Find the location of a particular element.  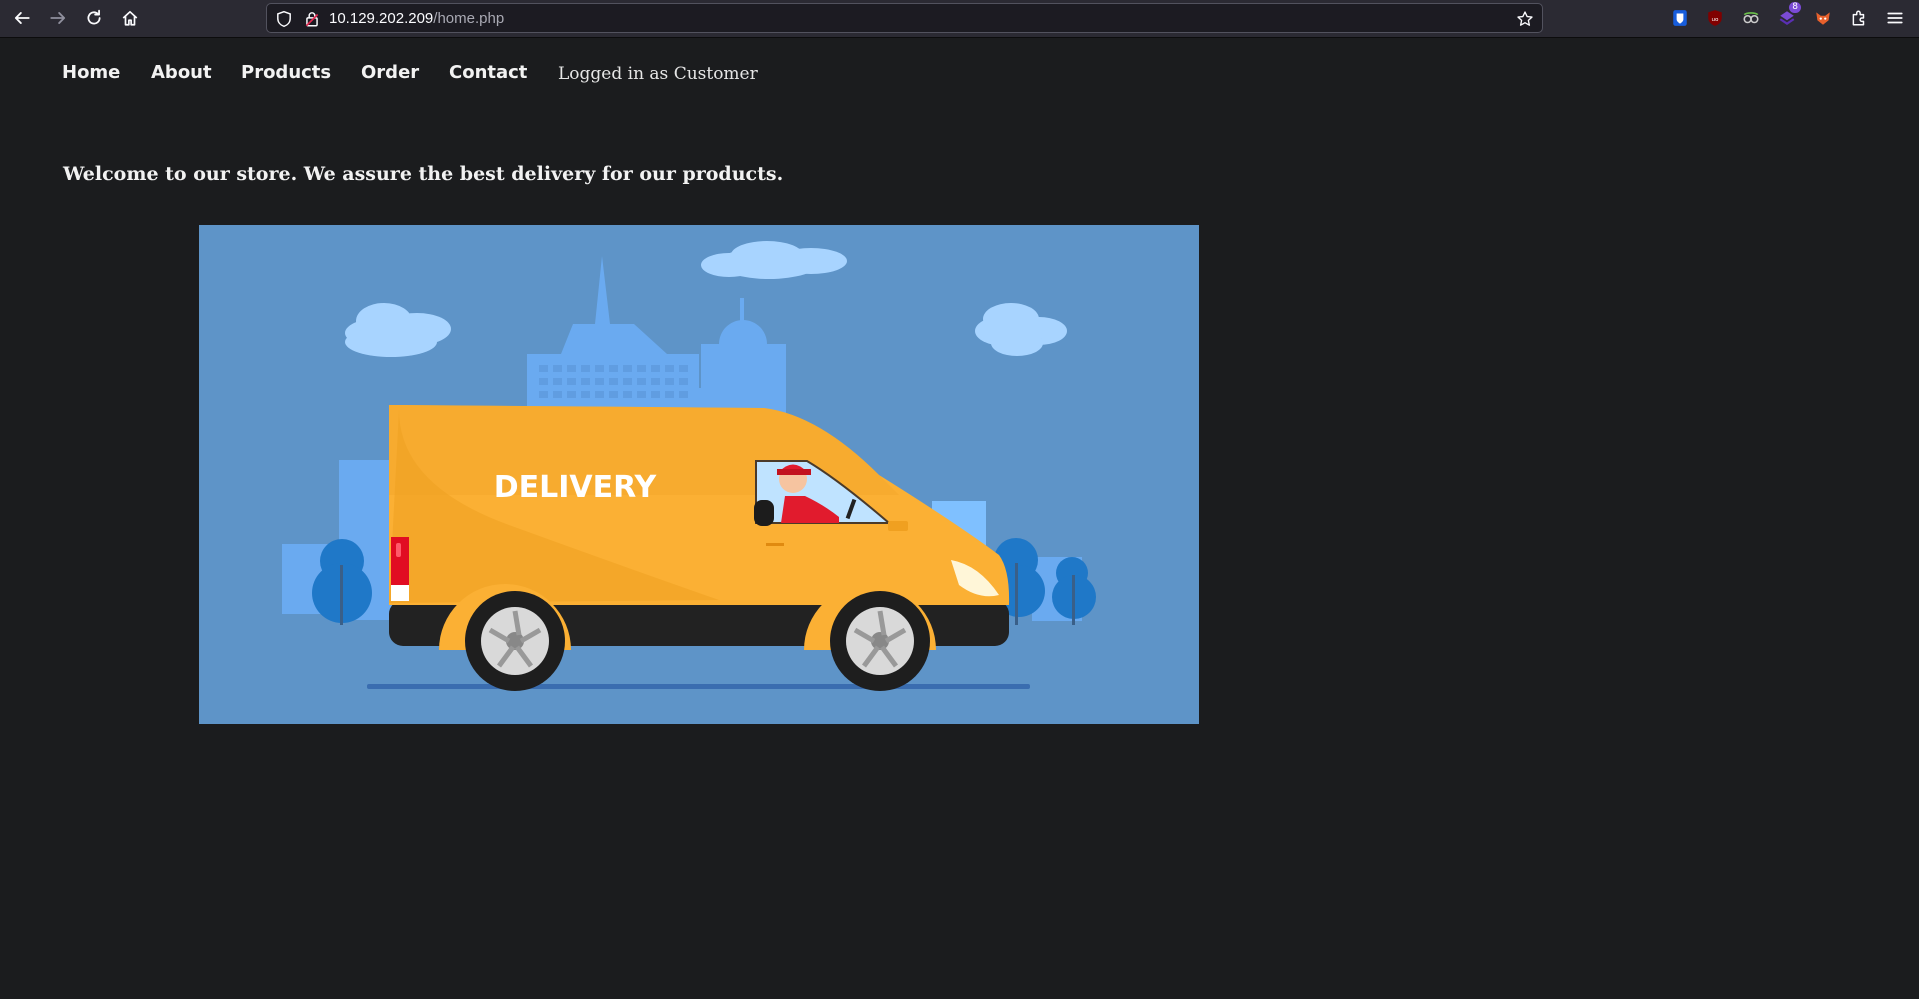

road-line is located at coordinates (698, 686).